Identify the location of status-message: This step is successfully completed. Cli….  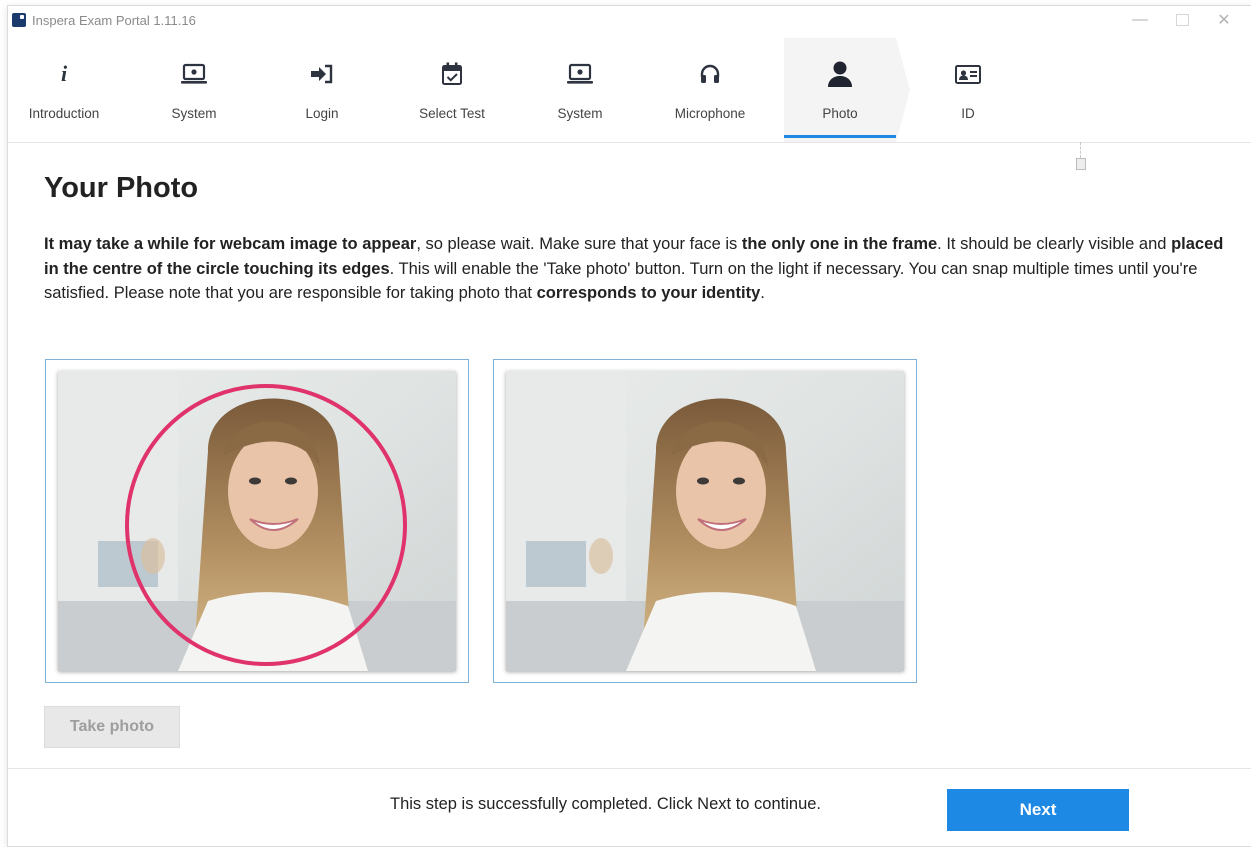
(606, 804).